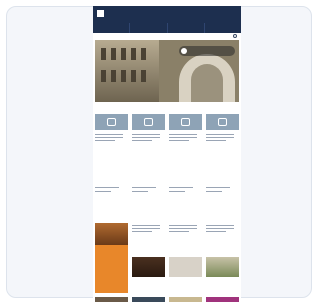 The image size is (320, 302). What do you see at coordinates (167, 71) in the screenshot?
I see `hero-image` at bounding box center [167, 71].